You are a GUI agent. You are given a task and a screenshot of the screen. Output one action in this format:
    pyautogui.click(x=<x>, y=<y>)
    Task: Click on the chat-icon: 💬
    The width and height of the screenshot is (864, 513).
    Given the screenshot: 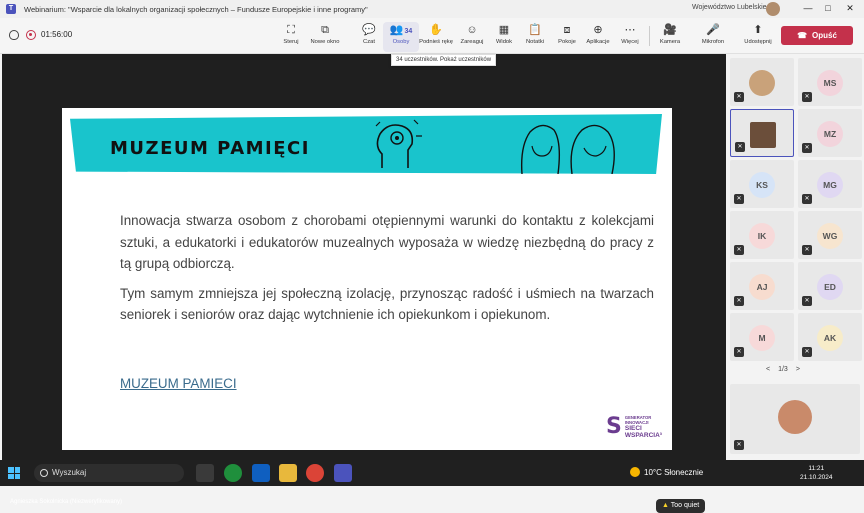 What is the action you would take?
    pyautogui.click(x=369, y=30)
    